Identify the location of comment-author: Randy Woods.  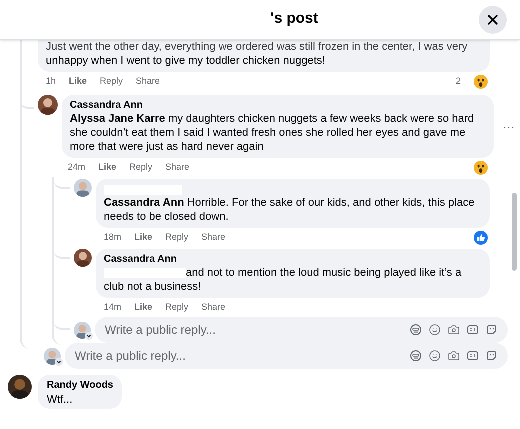
(80, 386).